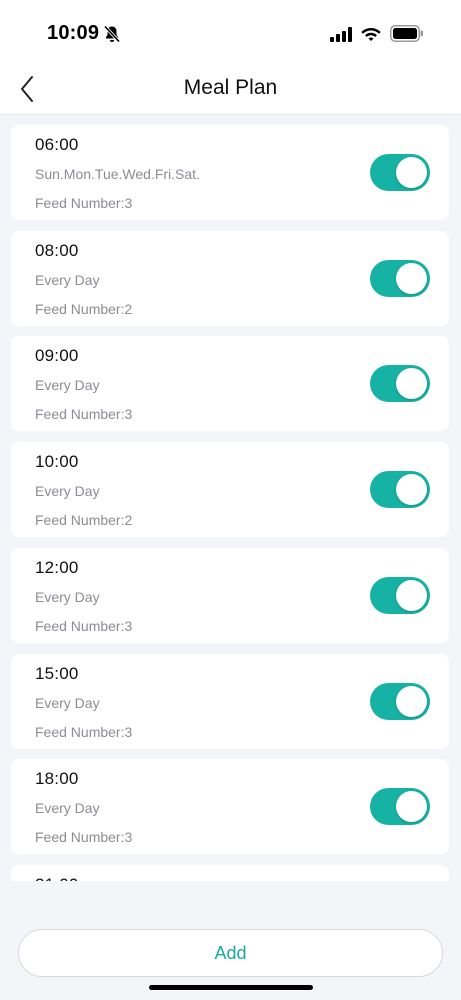 The height and width of the screenshot is (1000, 461). Describe the element at coordinates (73, 33) in the screenshot. I see `status-time: 10:09` at that location.